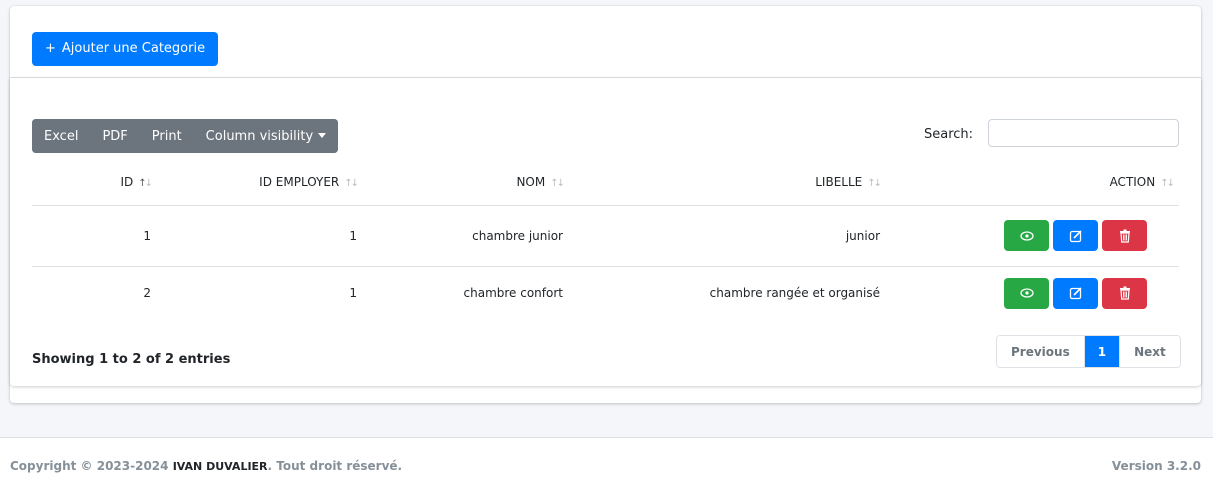 The image size is (1213, 489). I want to click on cell-id: 2, so click(147, 293).